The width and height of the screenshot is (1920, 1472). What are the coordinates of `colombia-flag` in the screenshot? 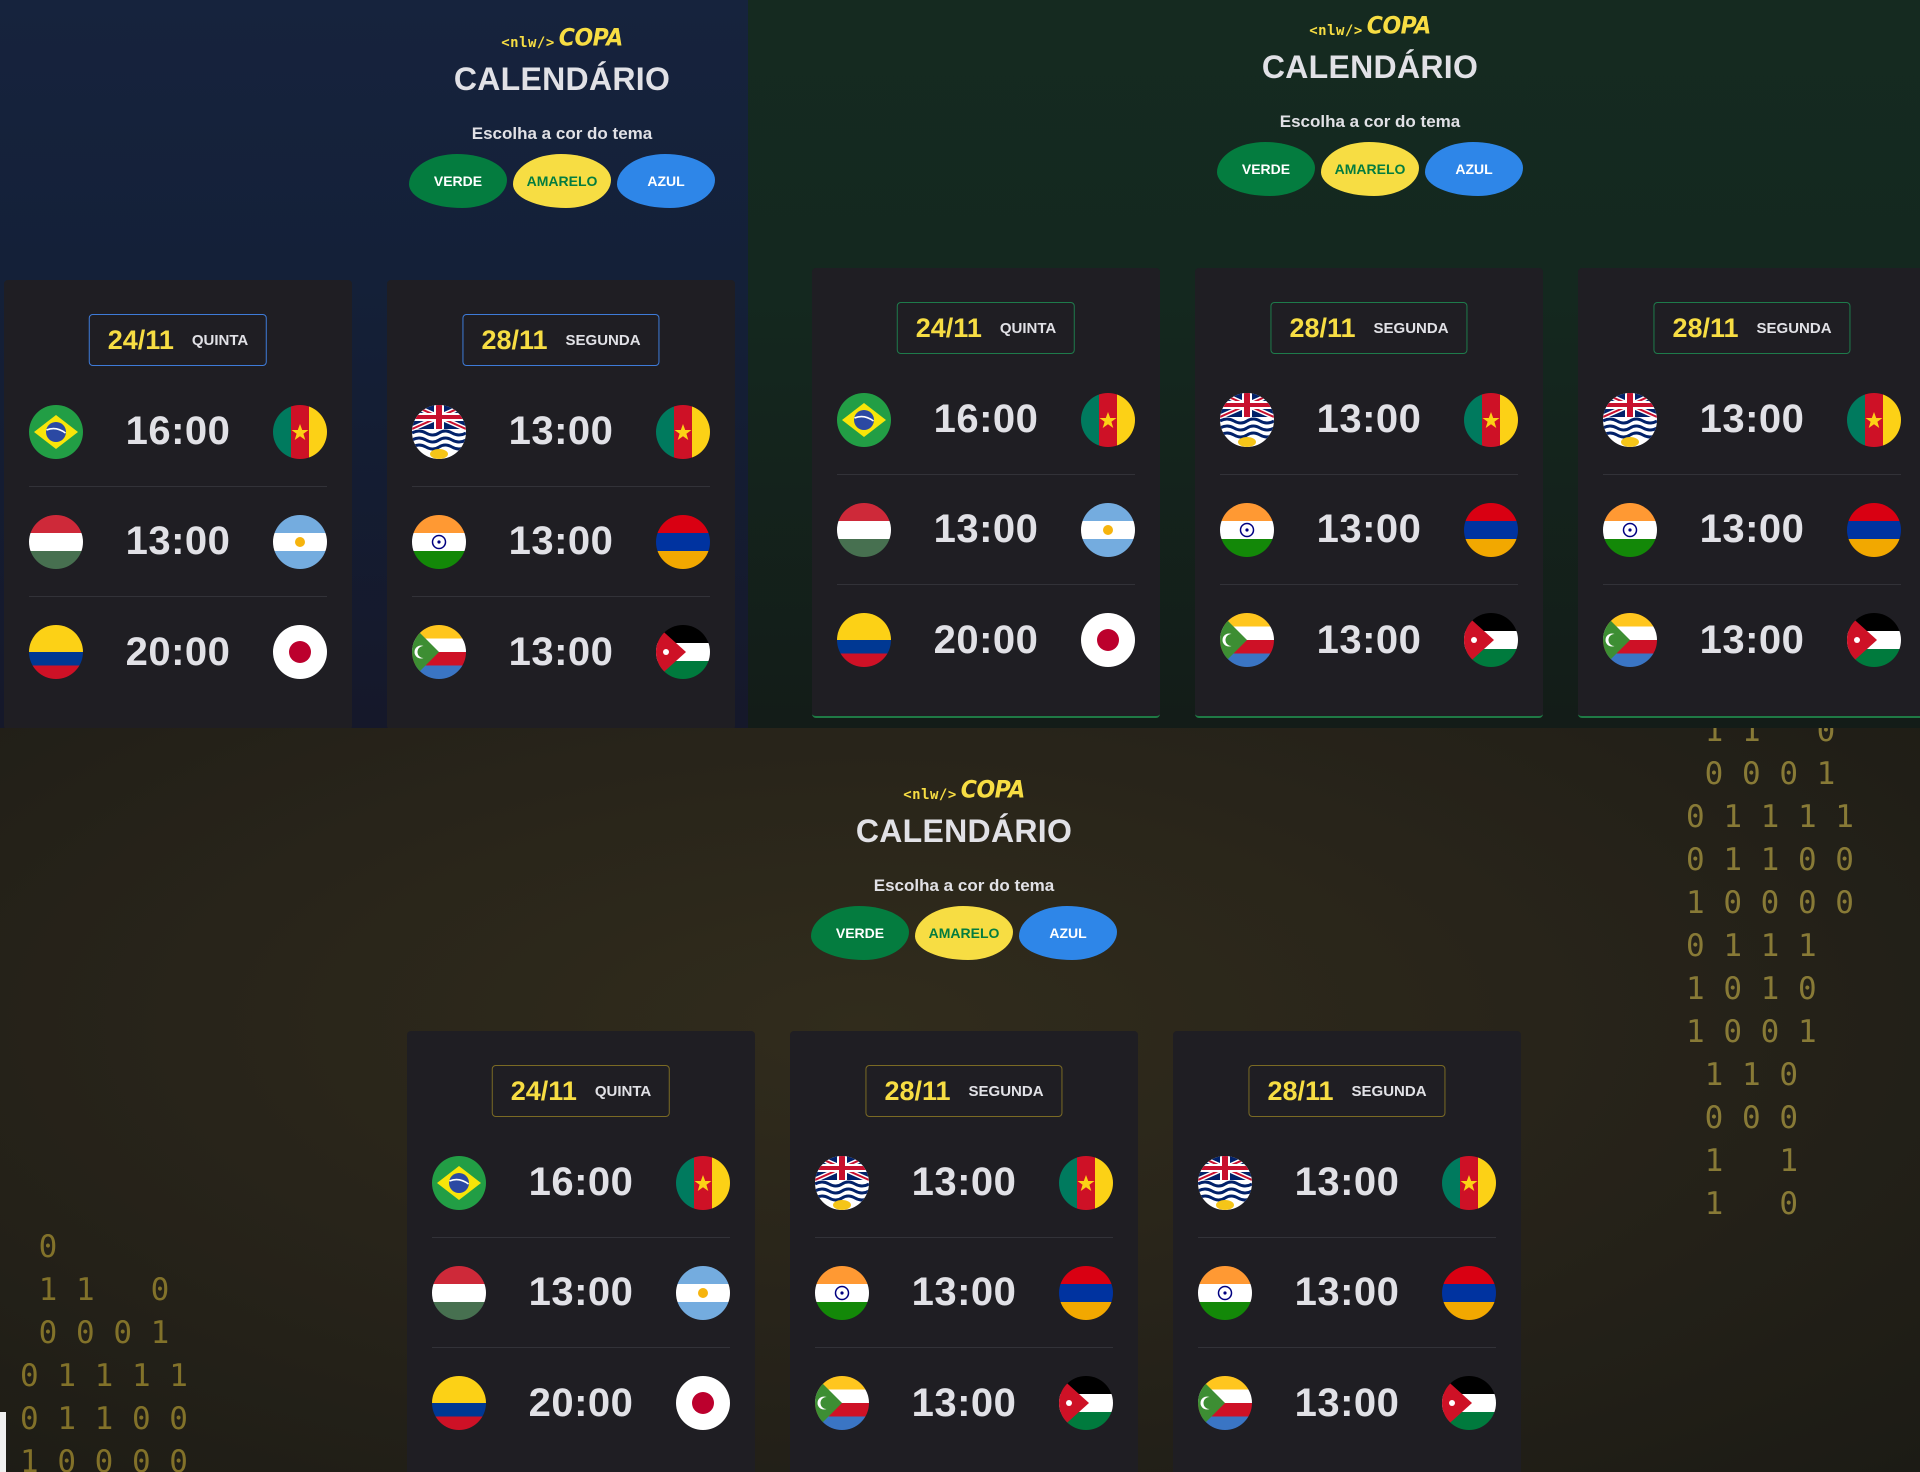 It's located at (56, 652).